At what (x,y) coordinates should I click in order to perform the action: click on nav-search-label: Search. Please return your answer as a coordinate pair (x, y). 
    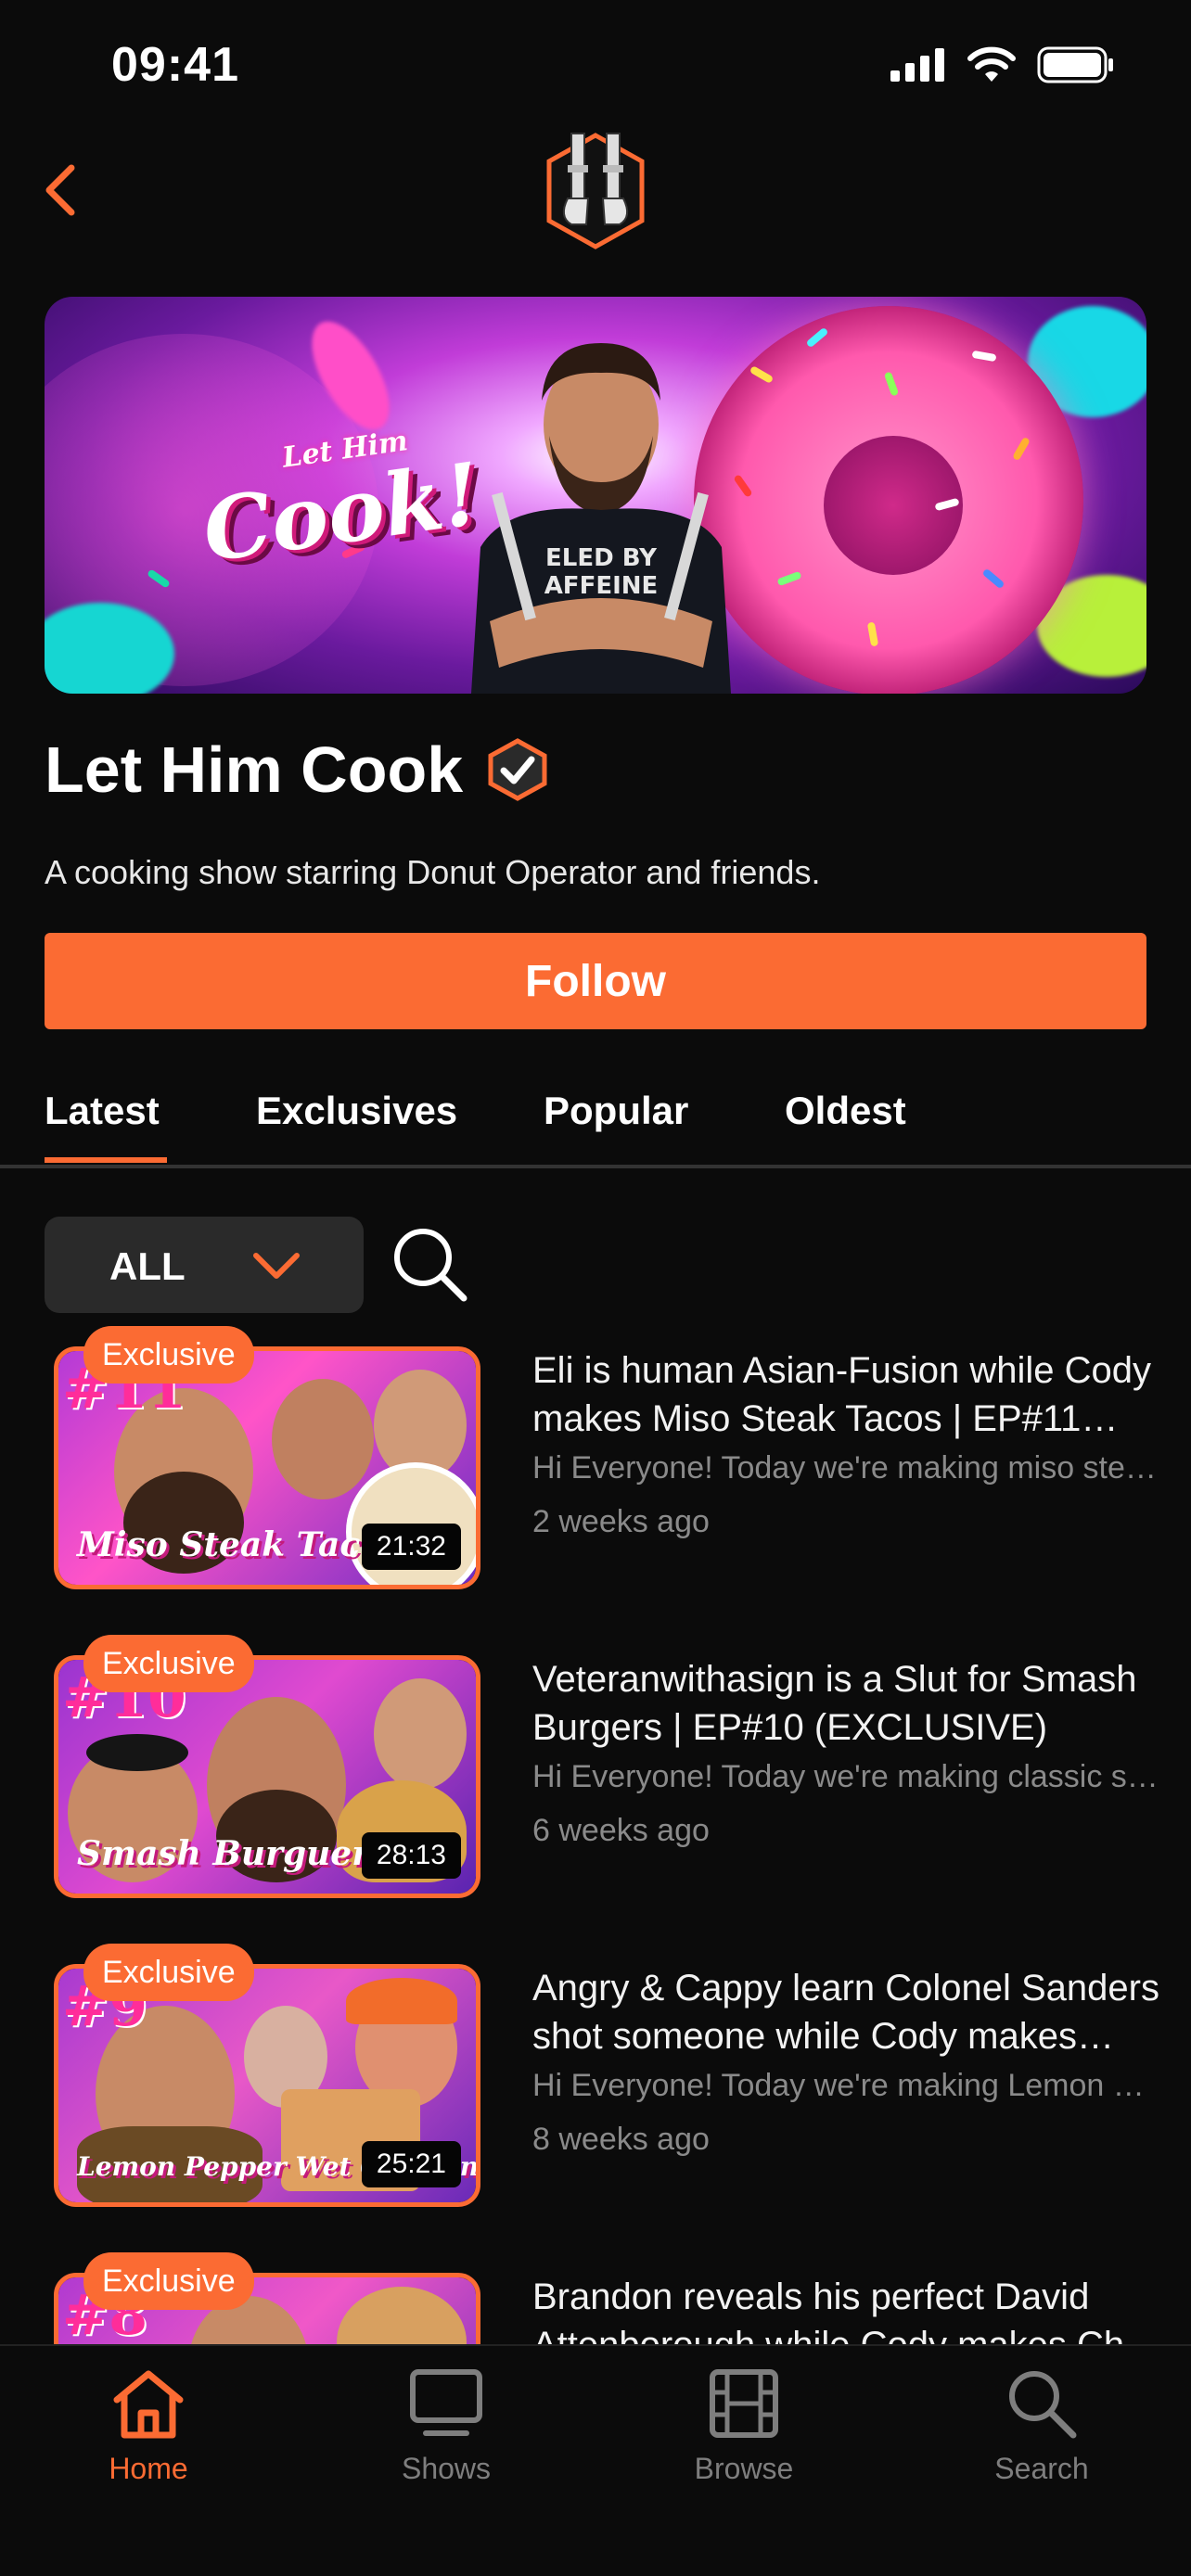
    Looking at the image, I should click on (1041, 2468).